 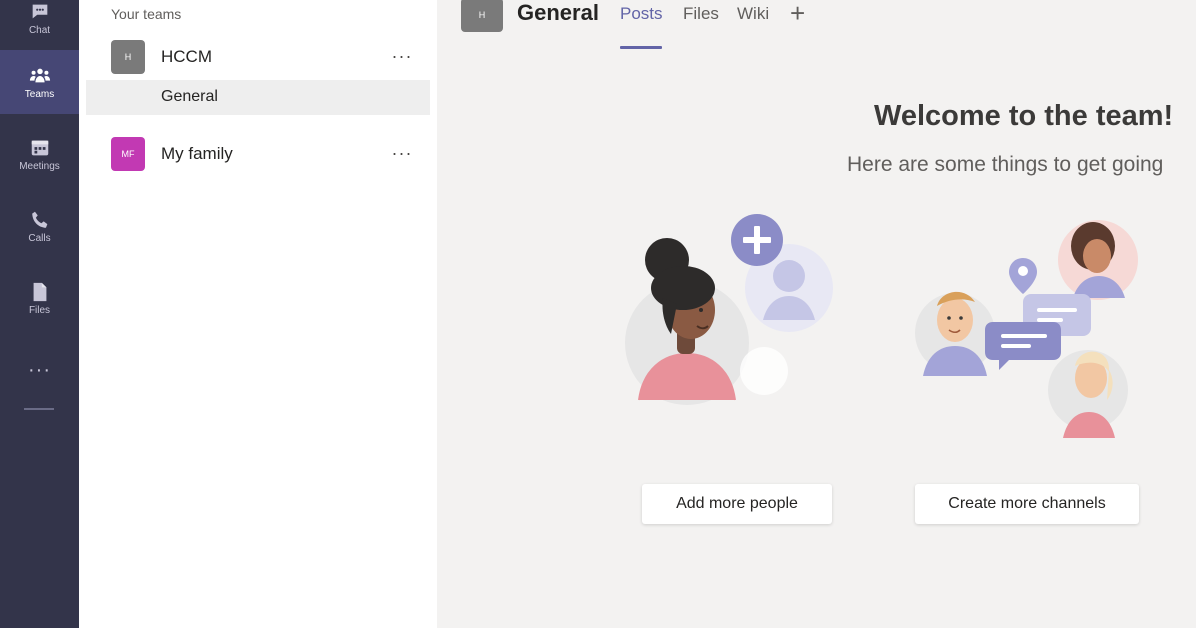 What do you see at coordinates (39, 75) in the screenshot?
I see `teams-icon` at bounding box center [39, 75].